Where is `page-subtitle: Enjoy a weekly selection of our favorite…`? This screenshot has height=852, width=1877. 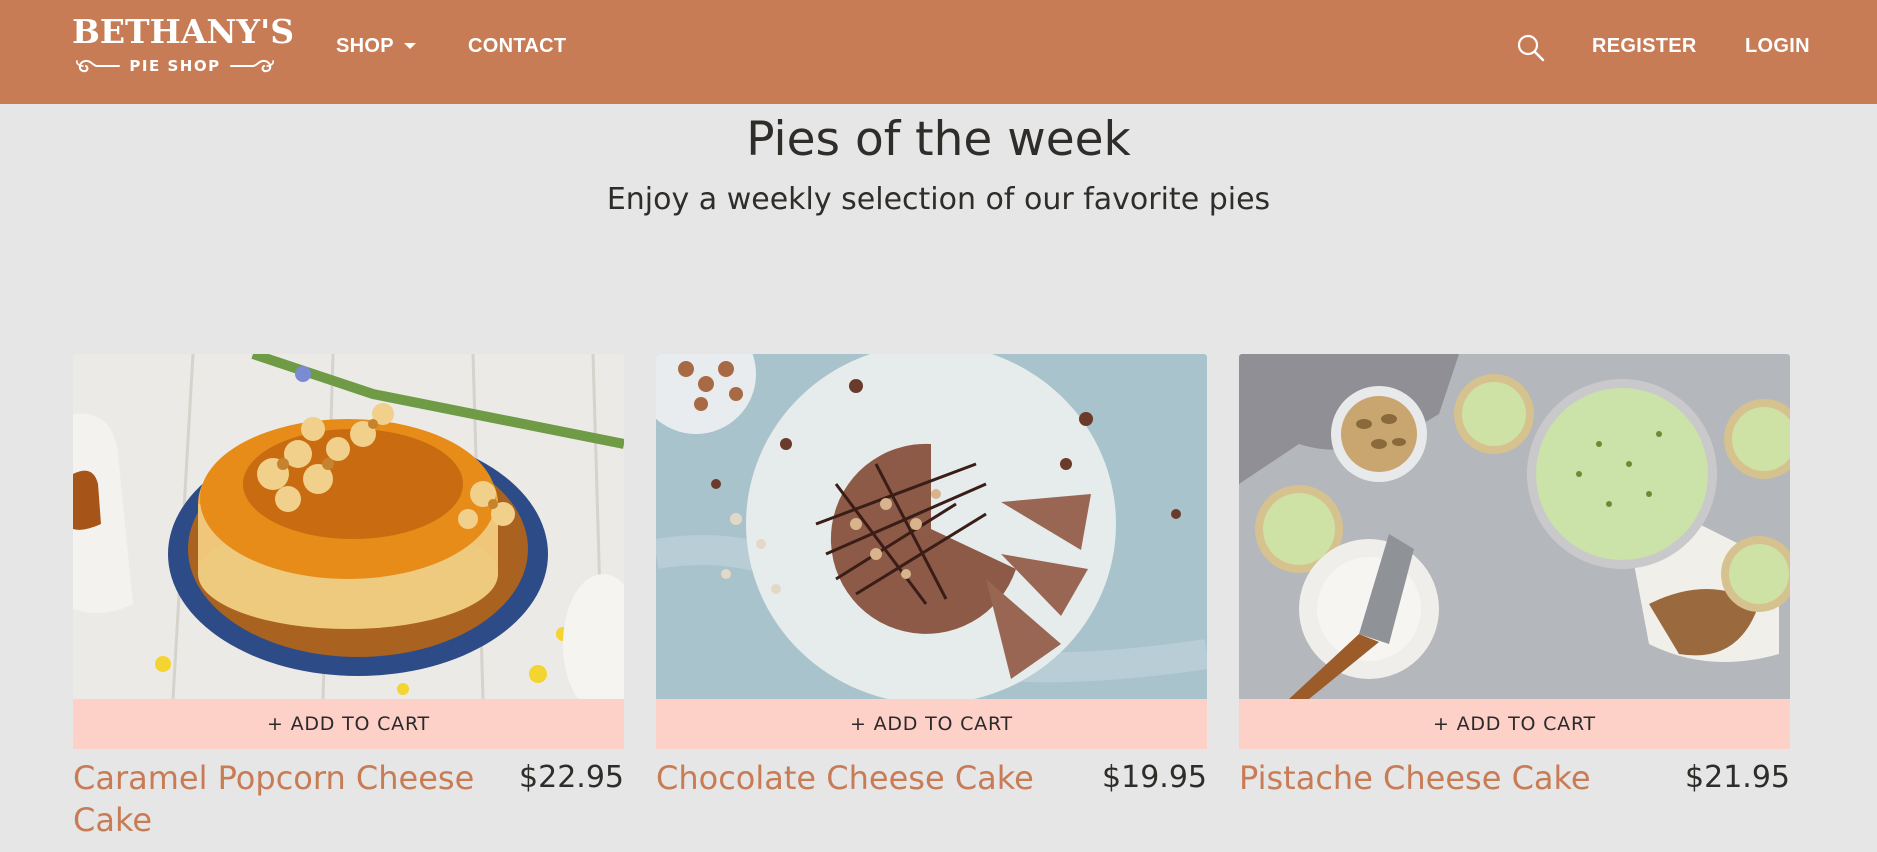 page-subtitle: Enjoy a weekly selection of our favorite… is located at coordinates (938, 199).